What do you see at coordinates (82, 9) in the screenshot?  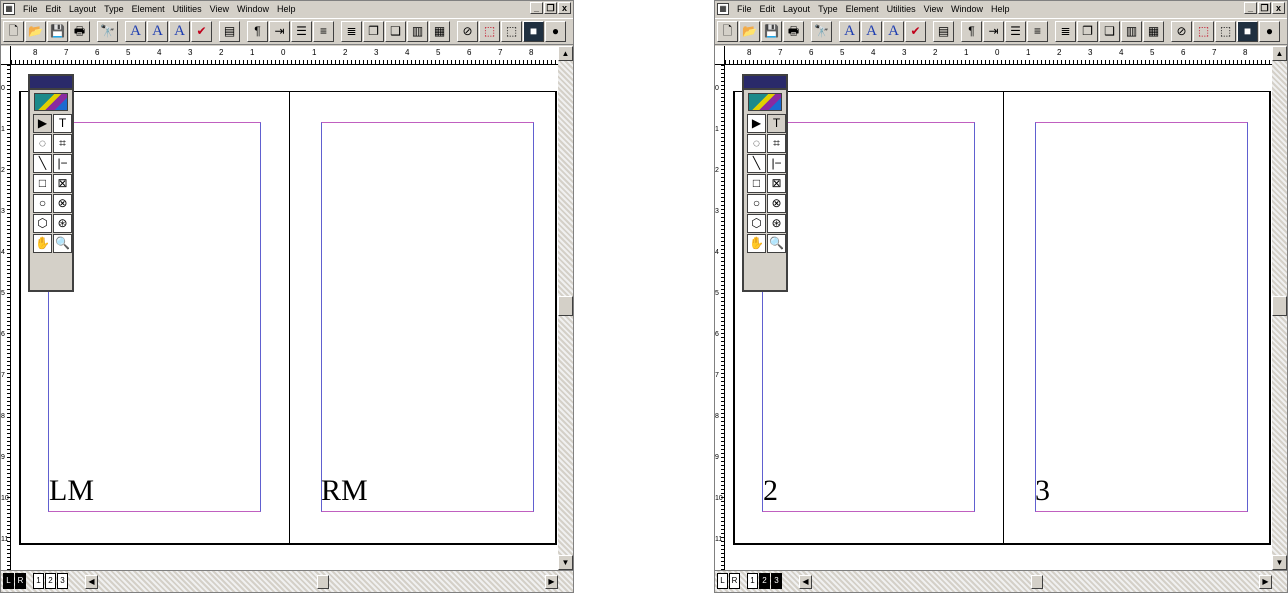 I see `menu-layout: Layout` at bounding box center [82, 9].